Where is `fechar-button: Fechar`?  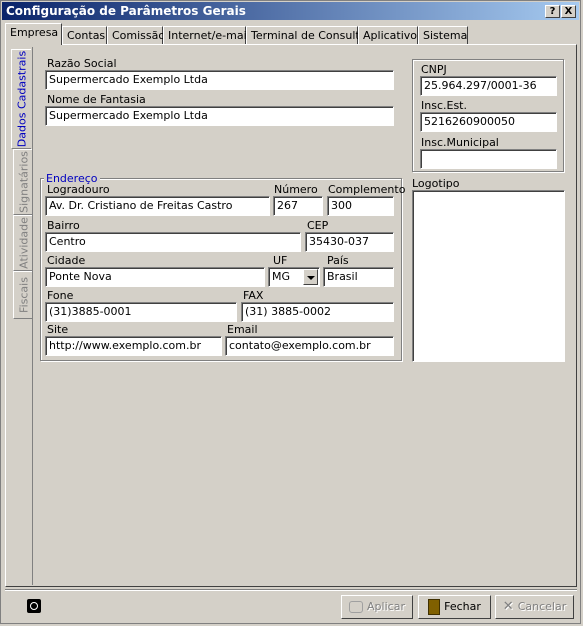 fechar-button: Fechar is located at coordinates (454, 607).